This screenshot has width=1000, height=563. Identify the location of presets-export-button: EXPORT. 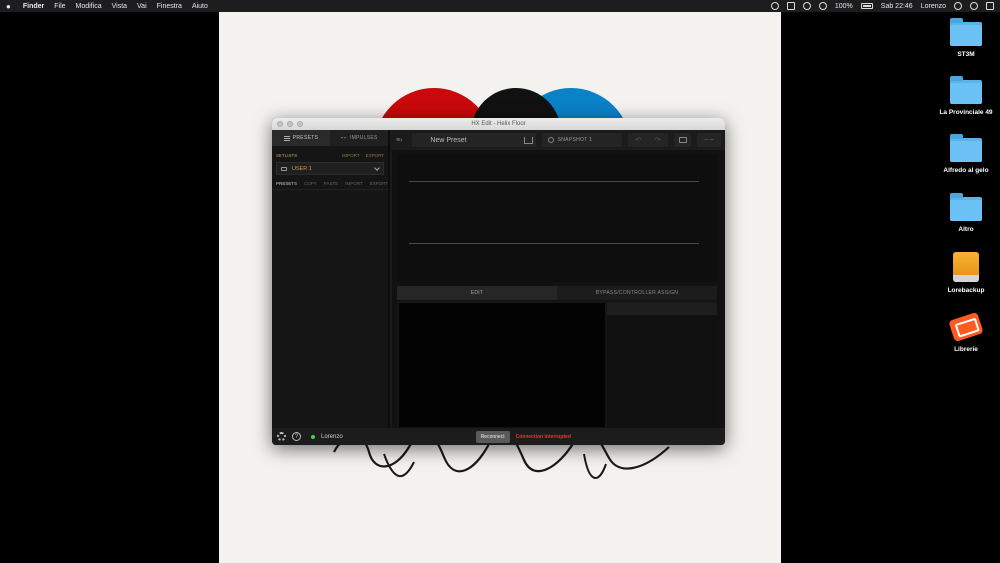
(379, 183).